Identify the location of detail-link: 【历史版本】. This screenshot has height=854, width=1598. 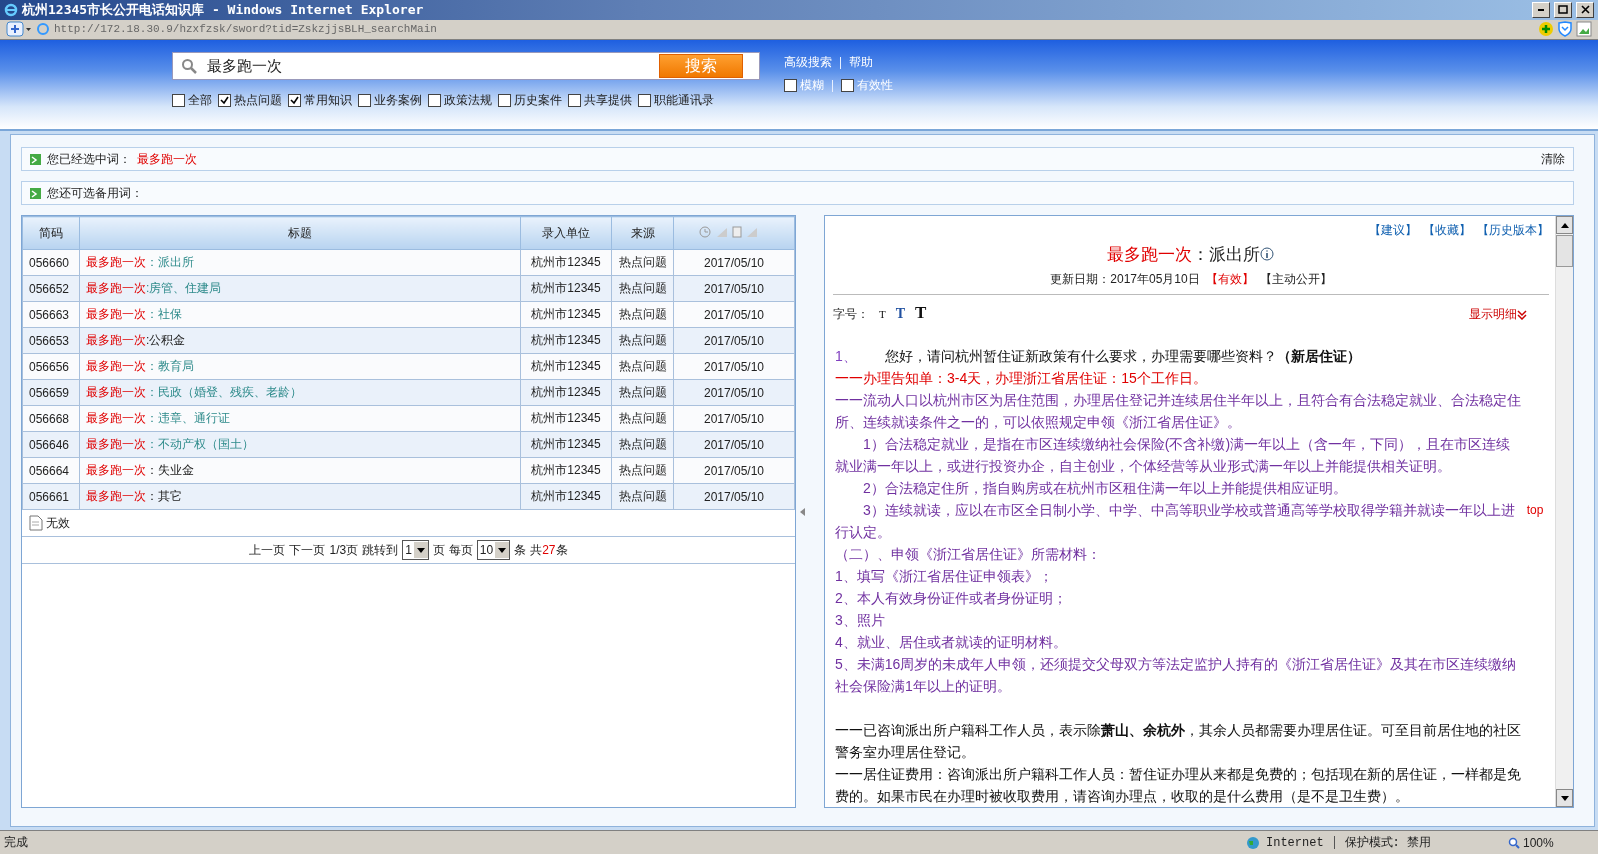
(1513, 231).